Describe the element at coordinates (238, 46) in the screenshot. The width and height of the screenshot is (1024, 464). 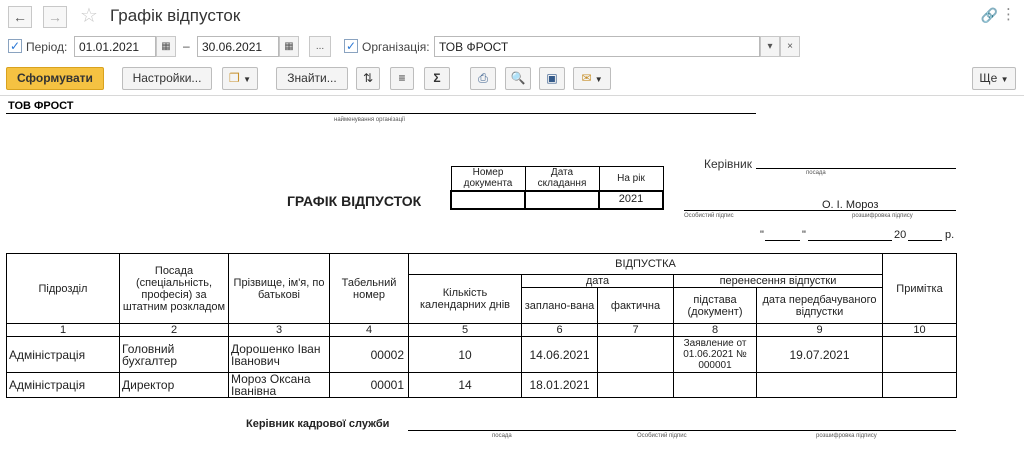
I see `date-to-input` at that location.